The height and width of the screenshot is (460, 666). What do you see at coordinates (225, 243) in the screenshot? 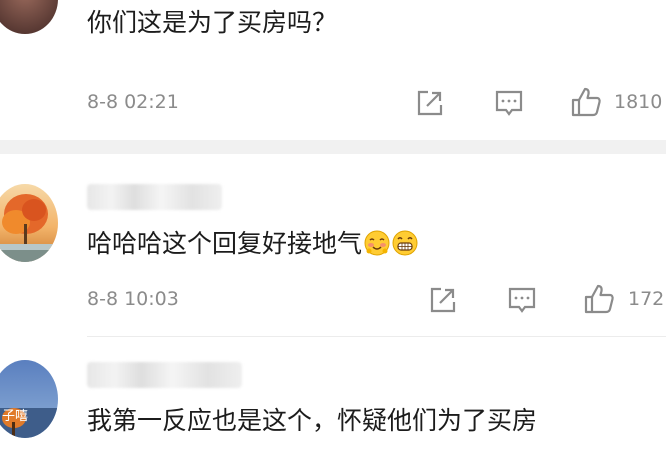
I see `comment-text-content: 哈哈哈这个回复好接地气` at bounding box center [225, 243].